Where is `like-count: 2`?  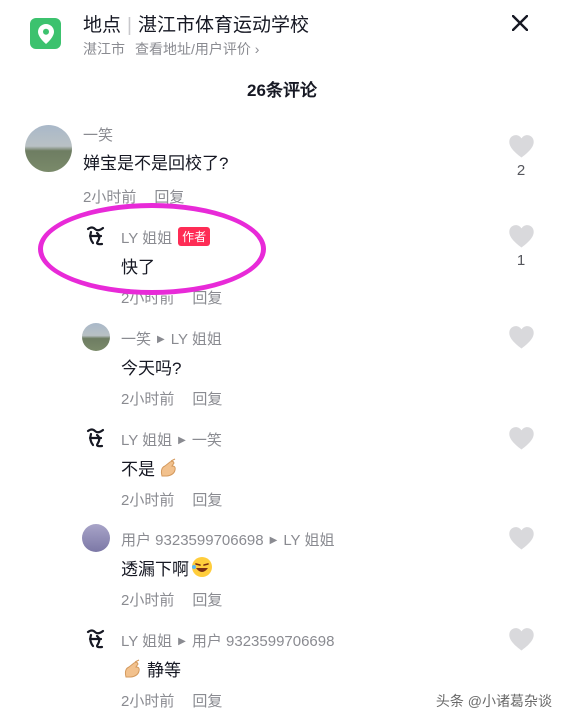 like-count: 2 is located at coordinates (521, 170).